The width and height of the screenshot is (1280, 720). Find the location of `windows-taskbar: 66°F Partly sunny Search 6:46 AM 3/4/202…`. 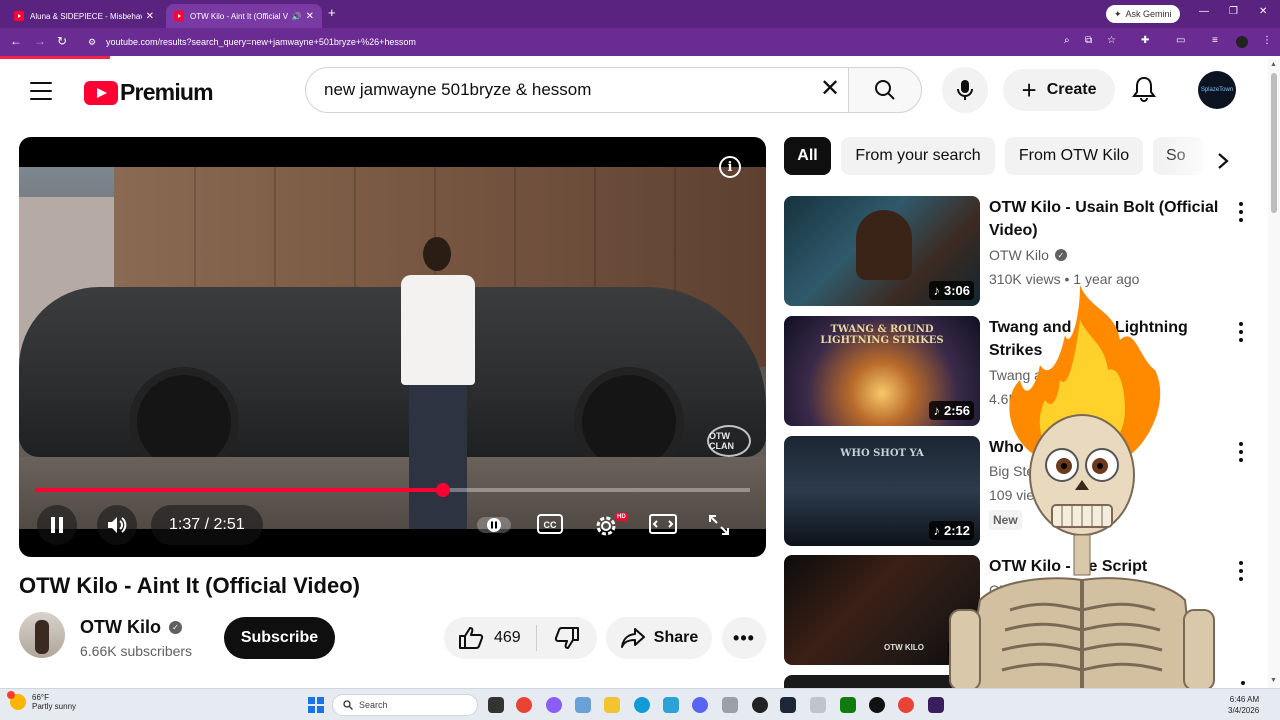

windows-taskbar: 66°F Partly sunny Search 6:46 AM 3/4/202… is located at coordinates (640, 704).